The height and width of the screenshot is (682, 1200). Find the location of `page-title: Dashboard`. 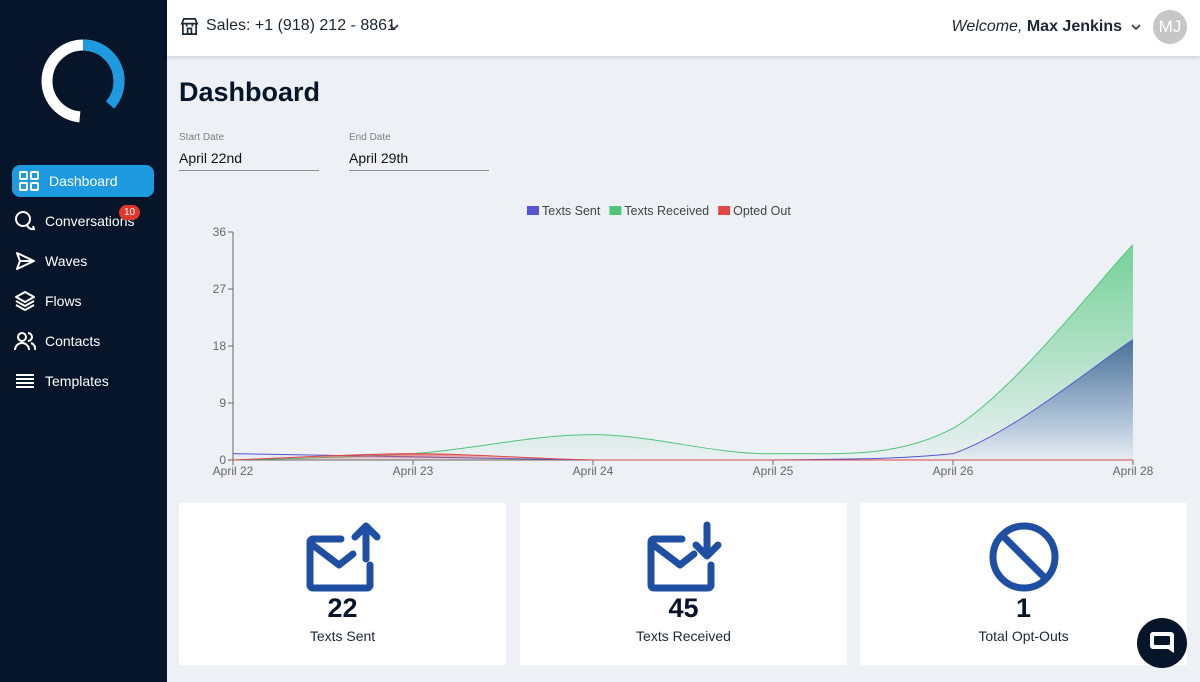

page-title: Dashboard is located at coordinates (250, 92).